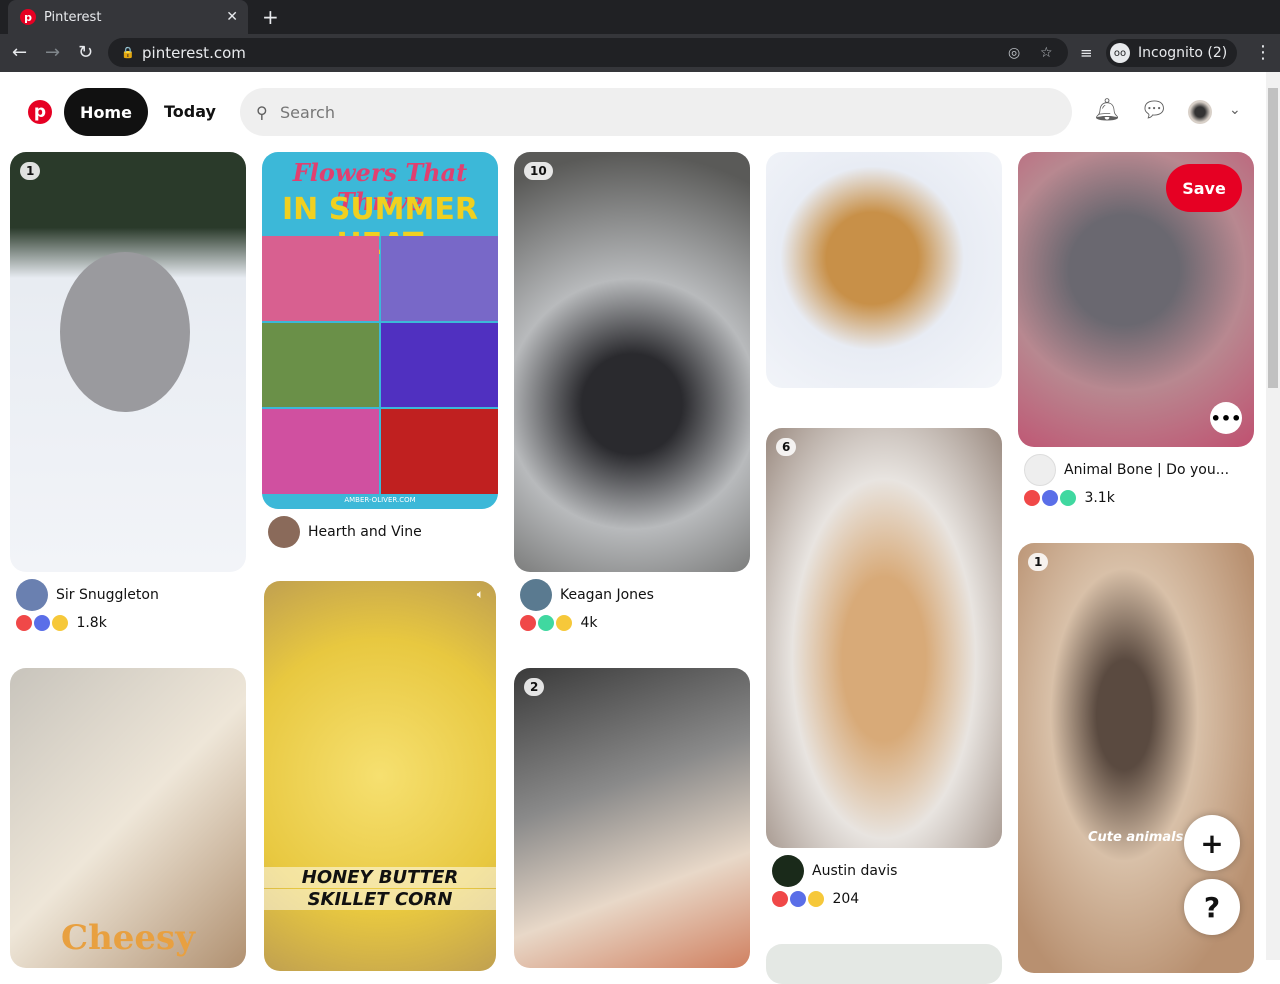 Image resolution: width=1280 pixels, height=984 pixels. What do you see at coordinates (232, 17) in the screenshot?
I see `close-tab-icon: ✕` at bounding box center [232, 17].